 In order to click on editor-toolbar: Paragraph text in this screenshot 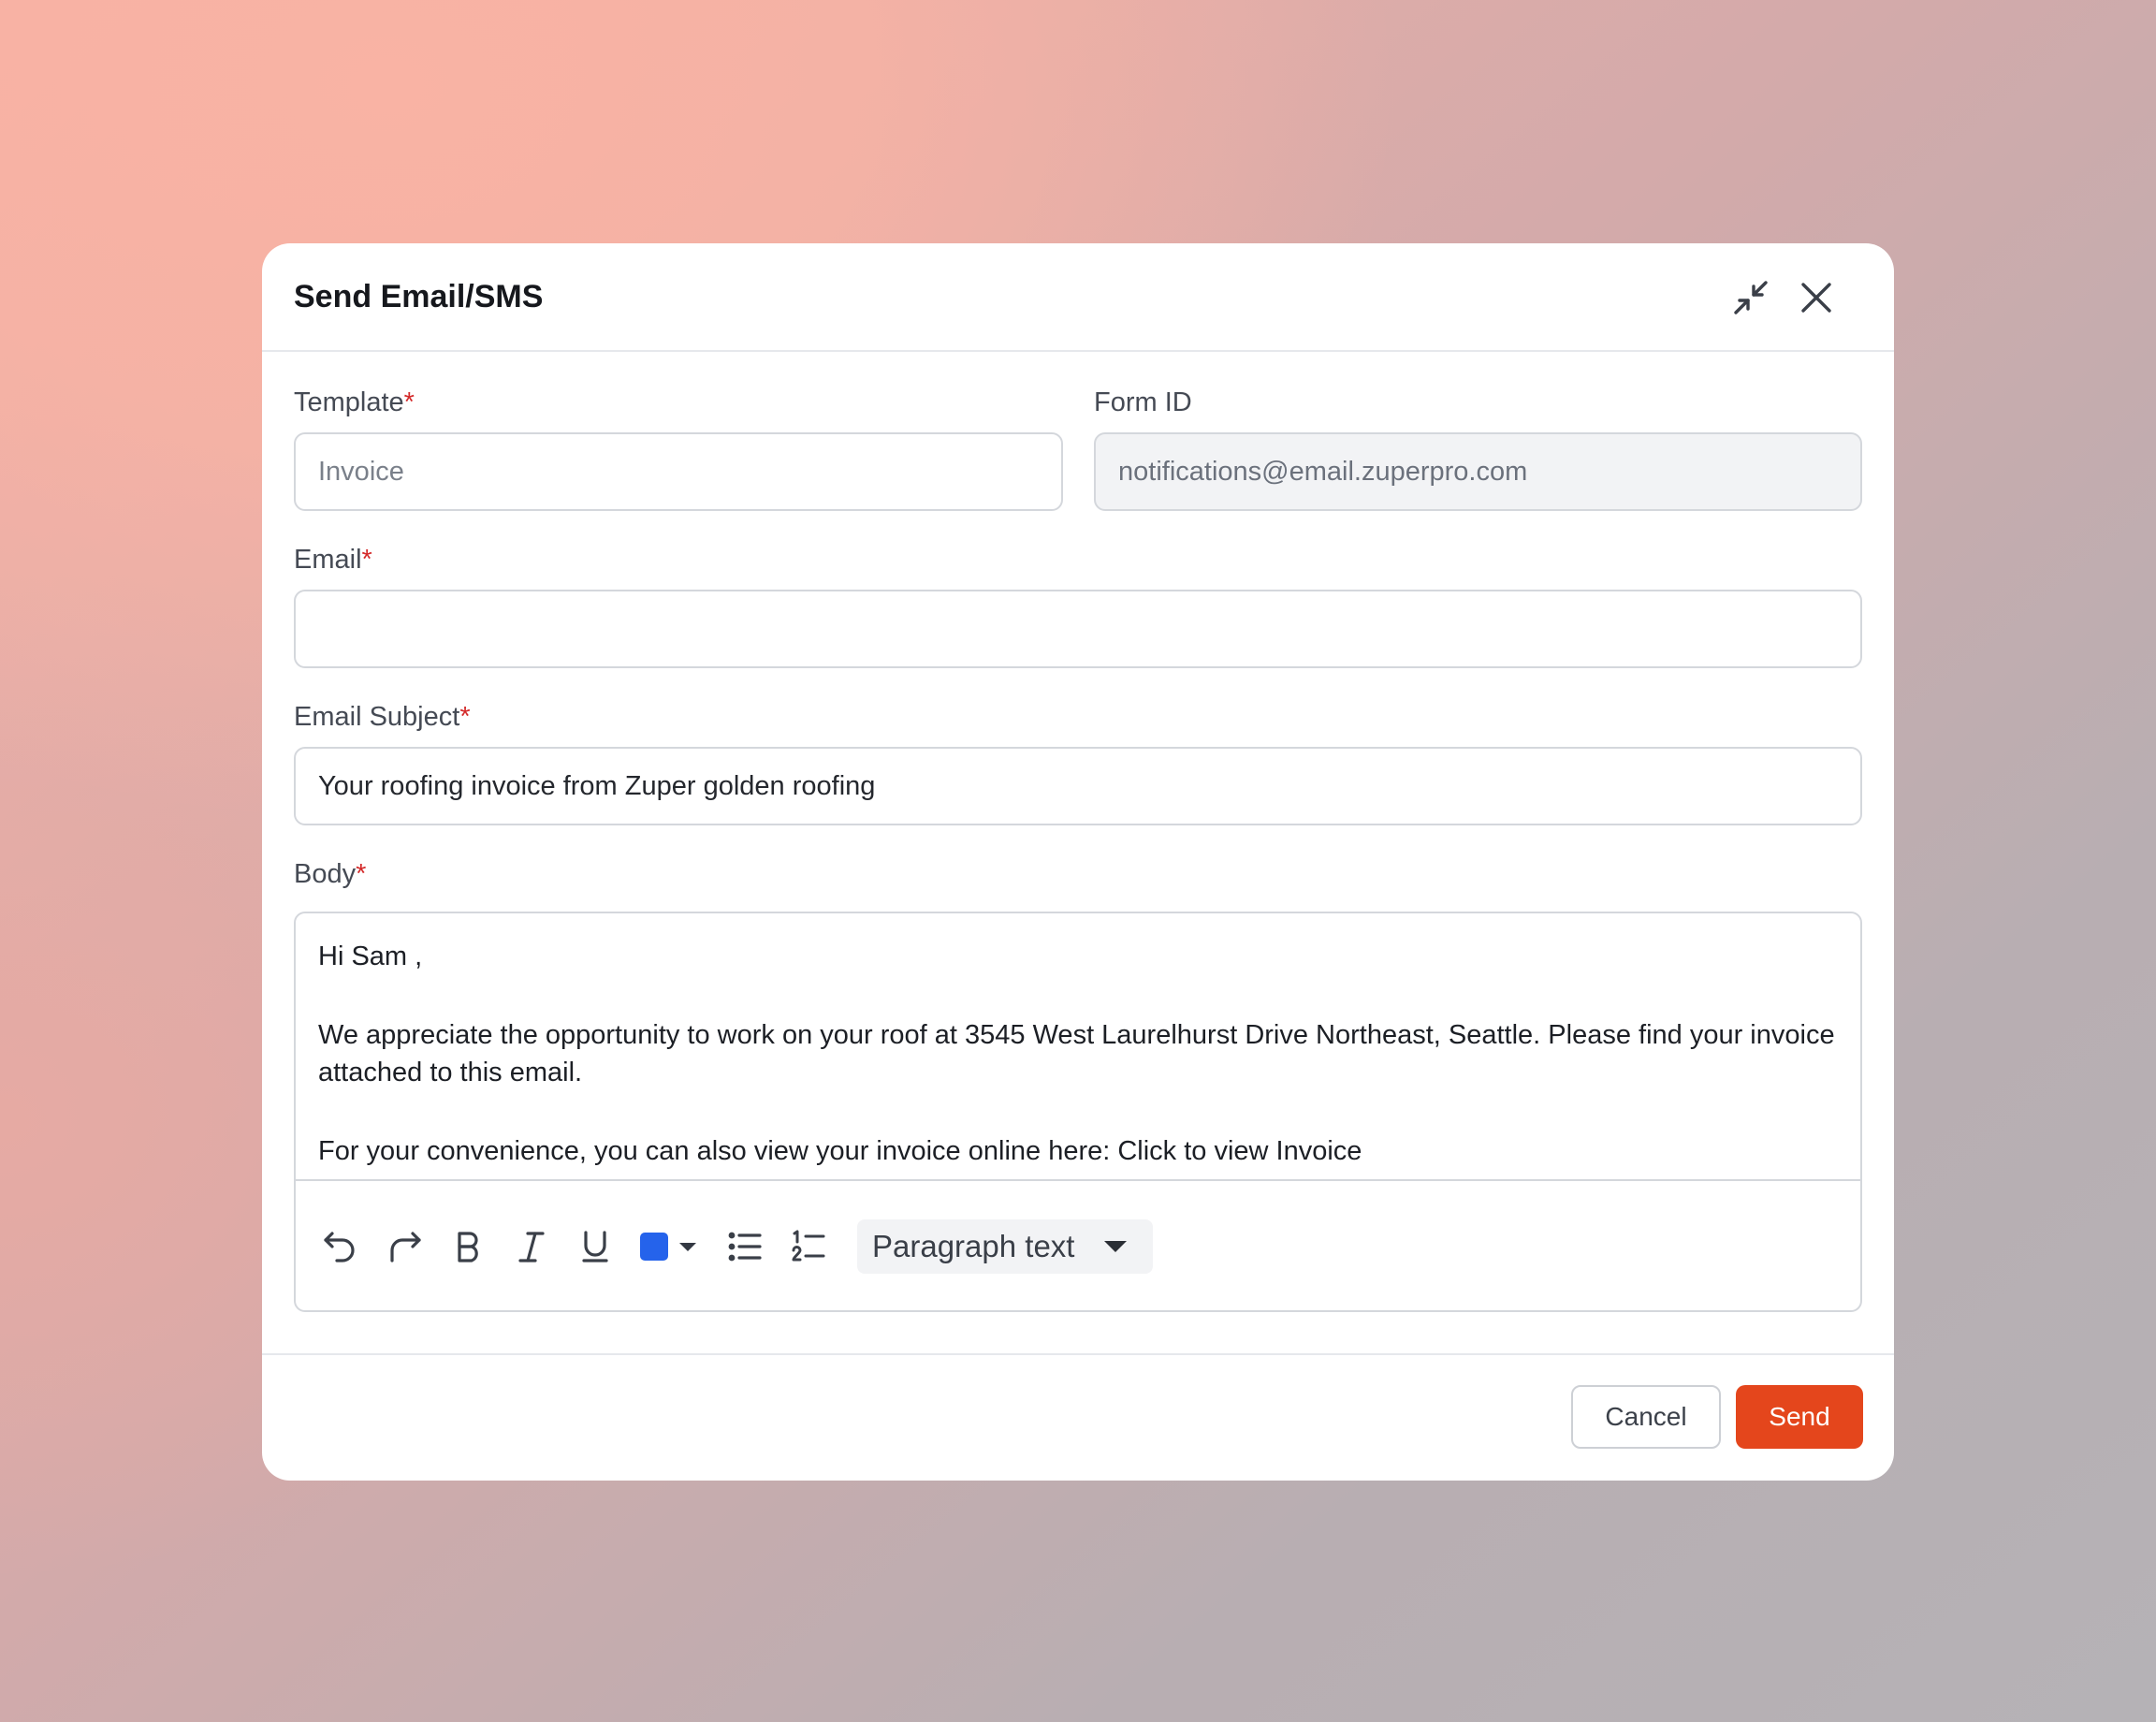, I will do `click(1078, 1245)`.